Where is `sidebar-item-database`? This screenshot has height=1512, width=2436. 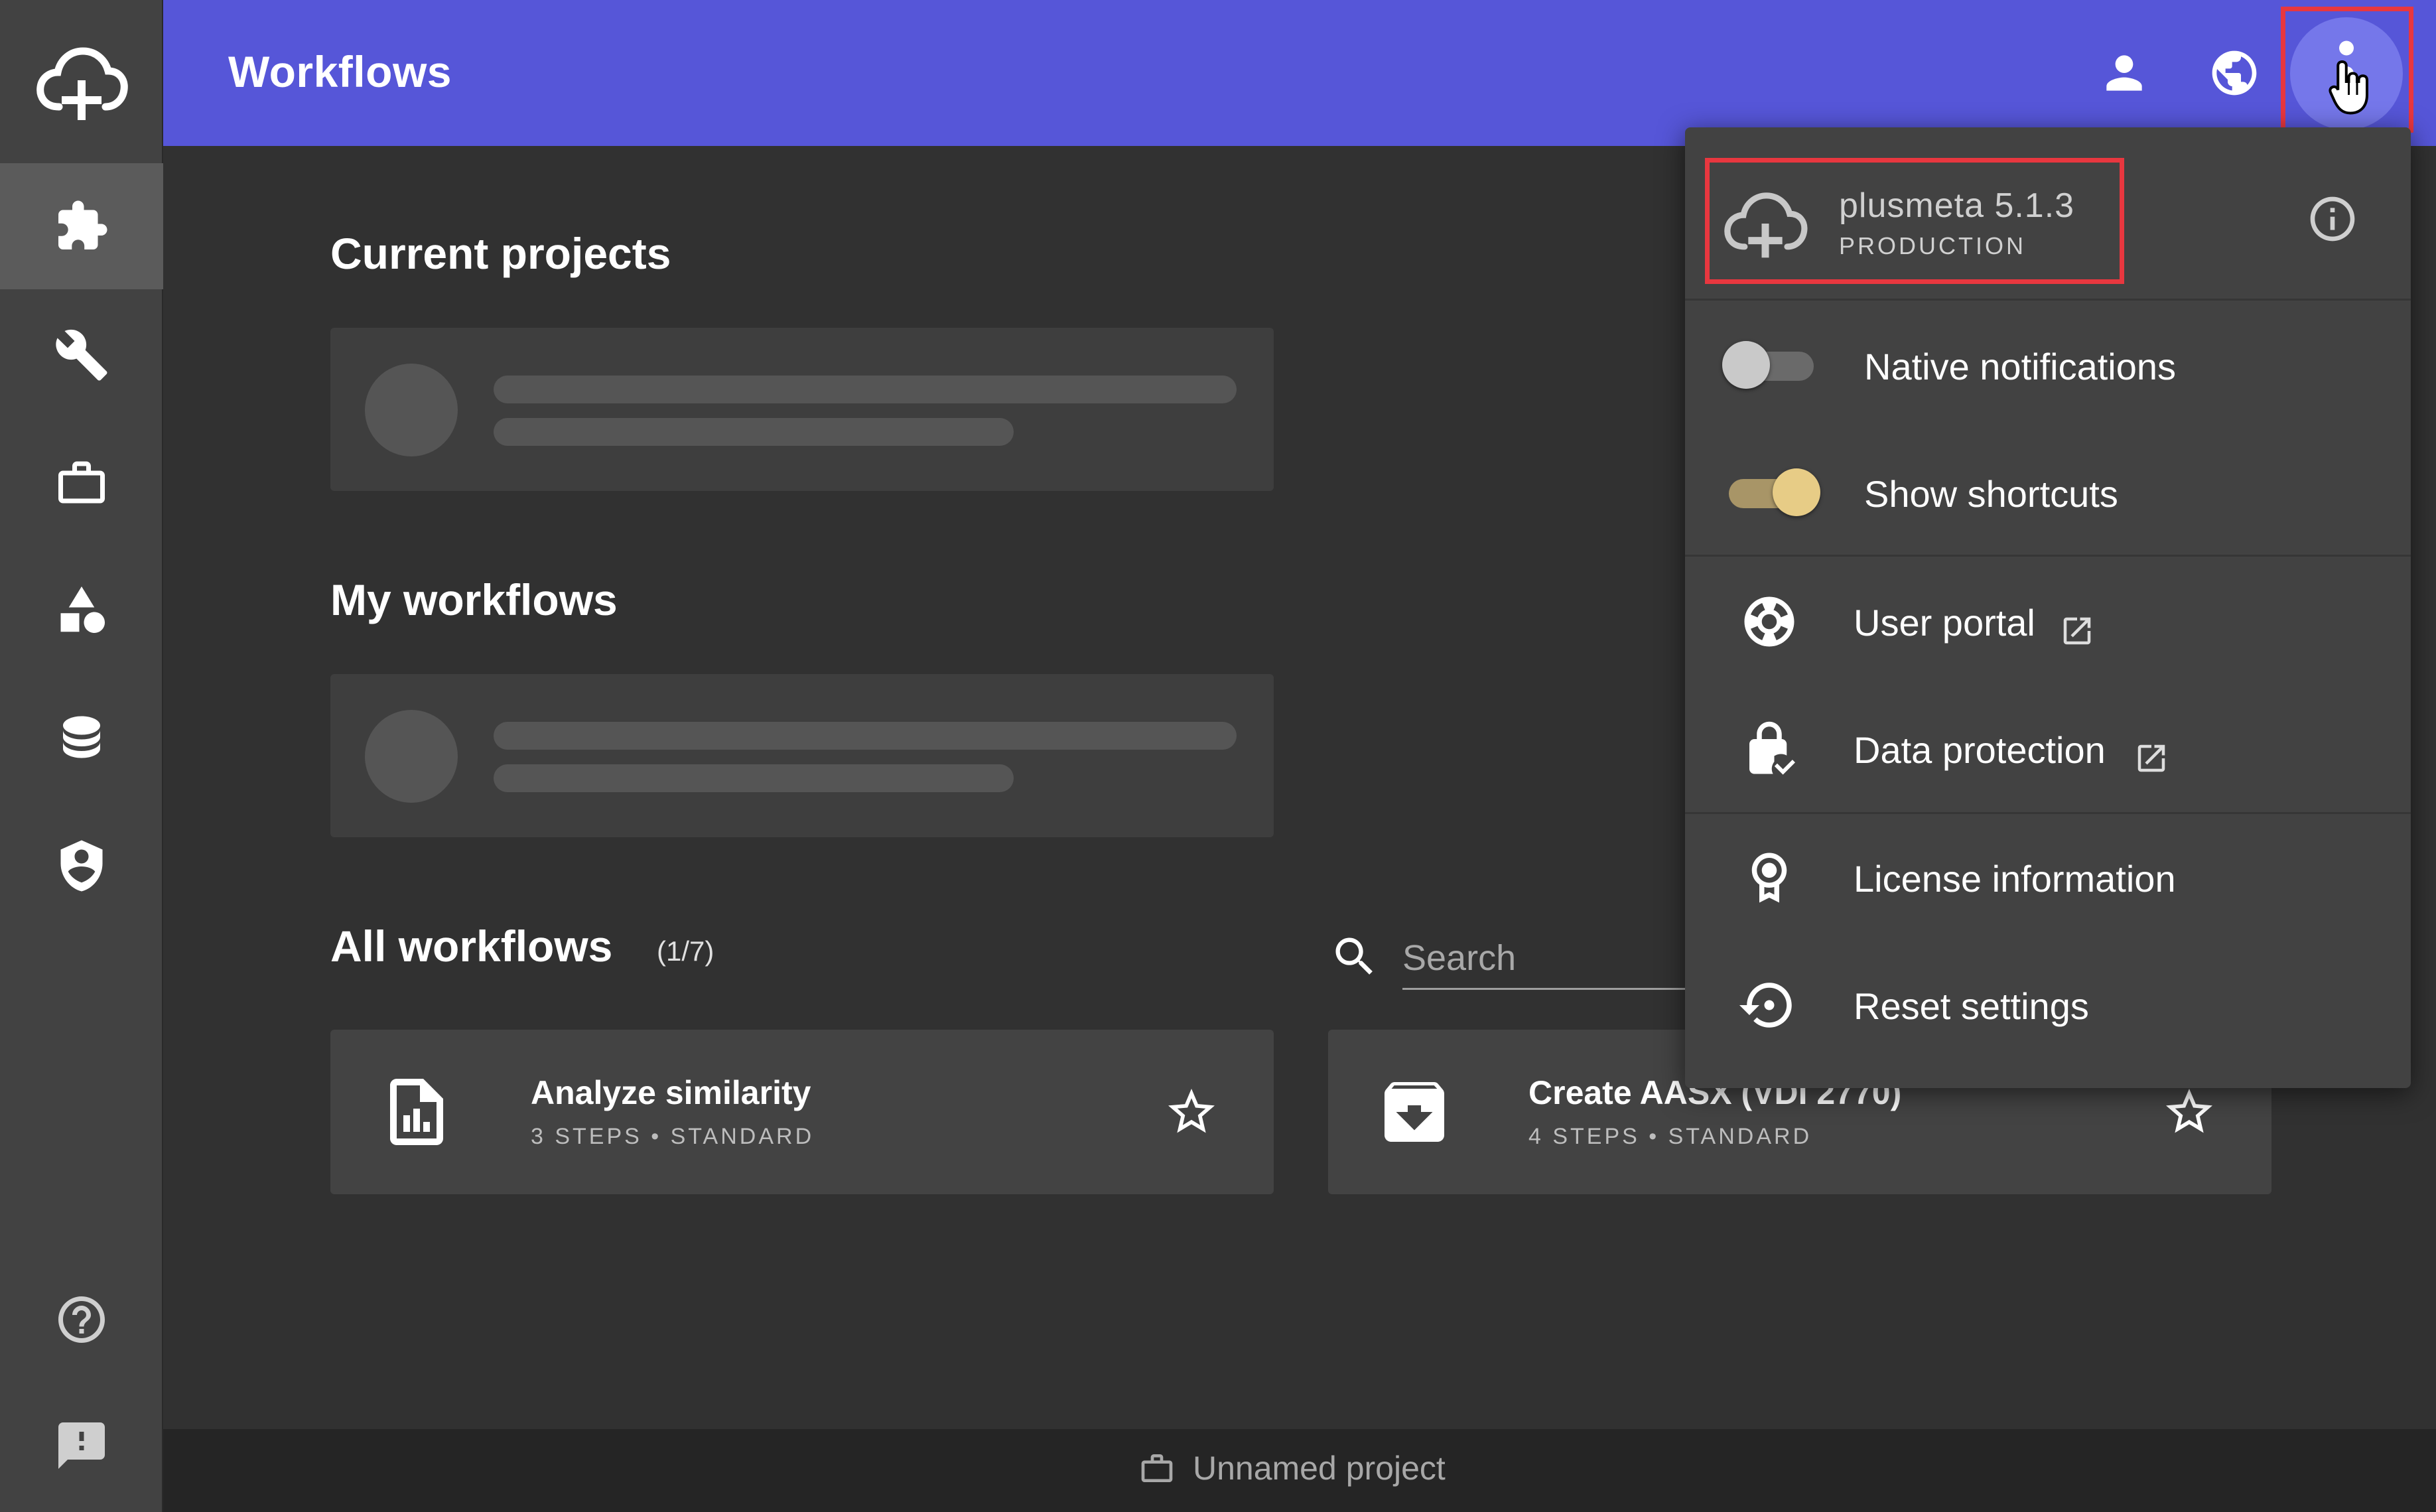
sidebar-item-database is located at coordinates (81, 737).